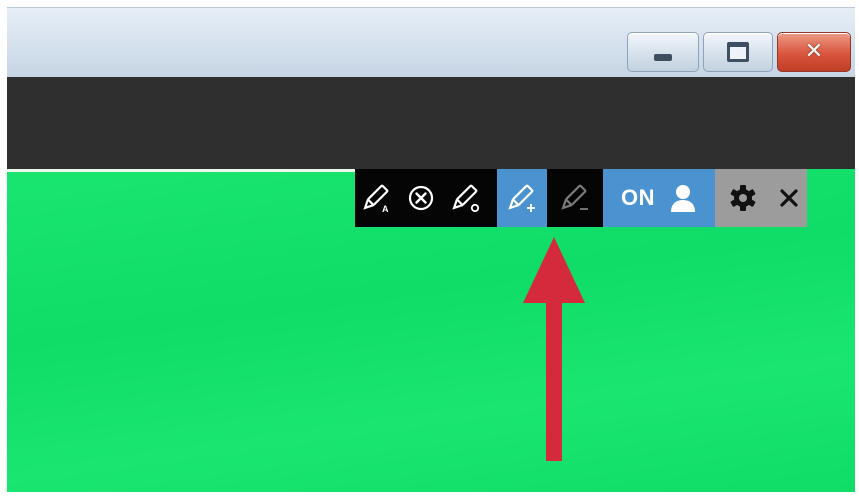 The width and height of the screenshot is (859, 497). I want to click on user-icon, so click(683, 198).